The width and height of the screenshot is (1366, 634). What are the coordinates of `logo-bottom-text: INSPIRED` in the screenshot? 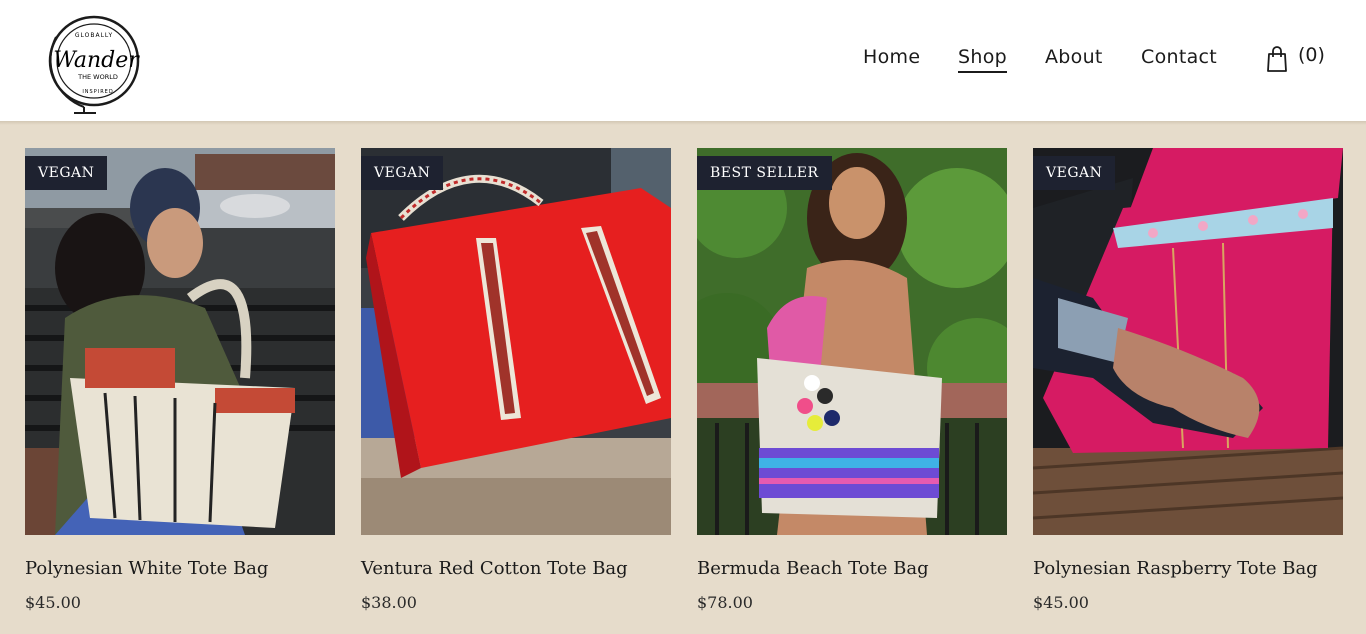 It's located at (97, 92).